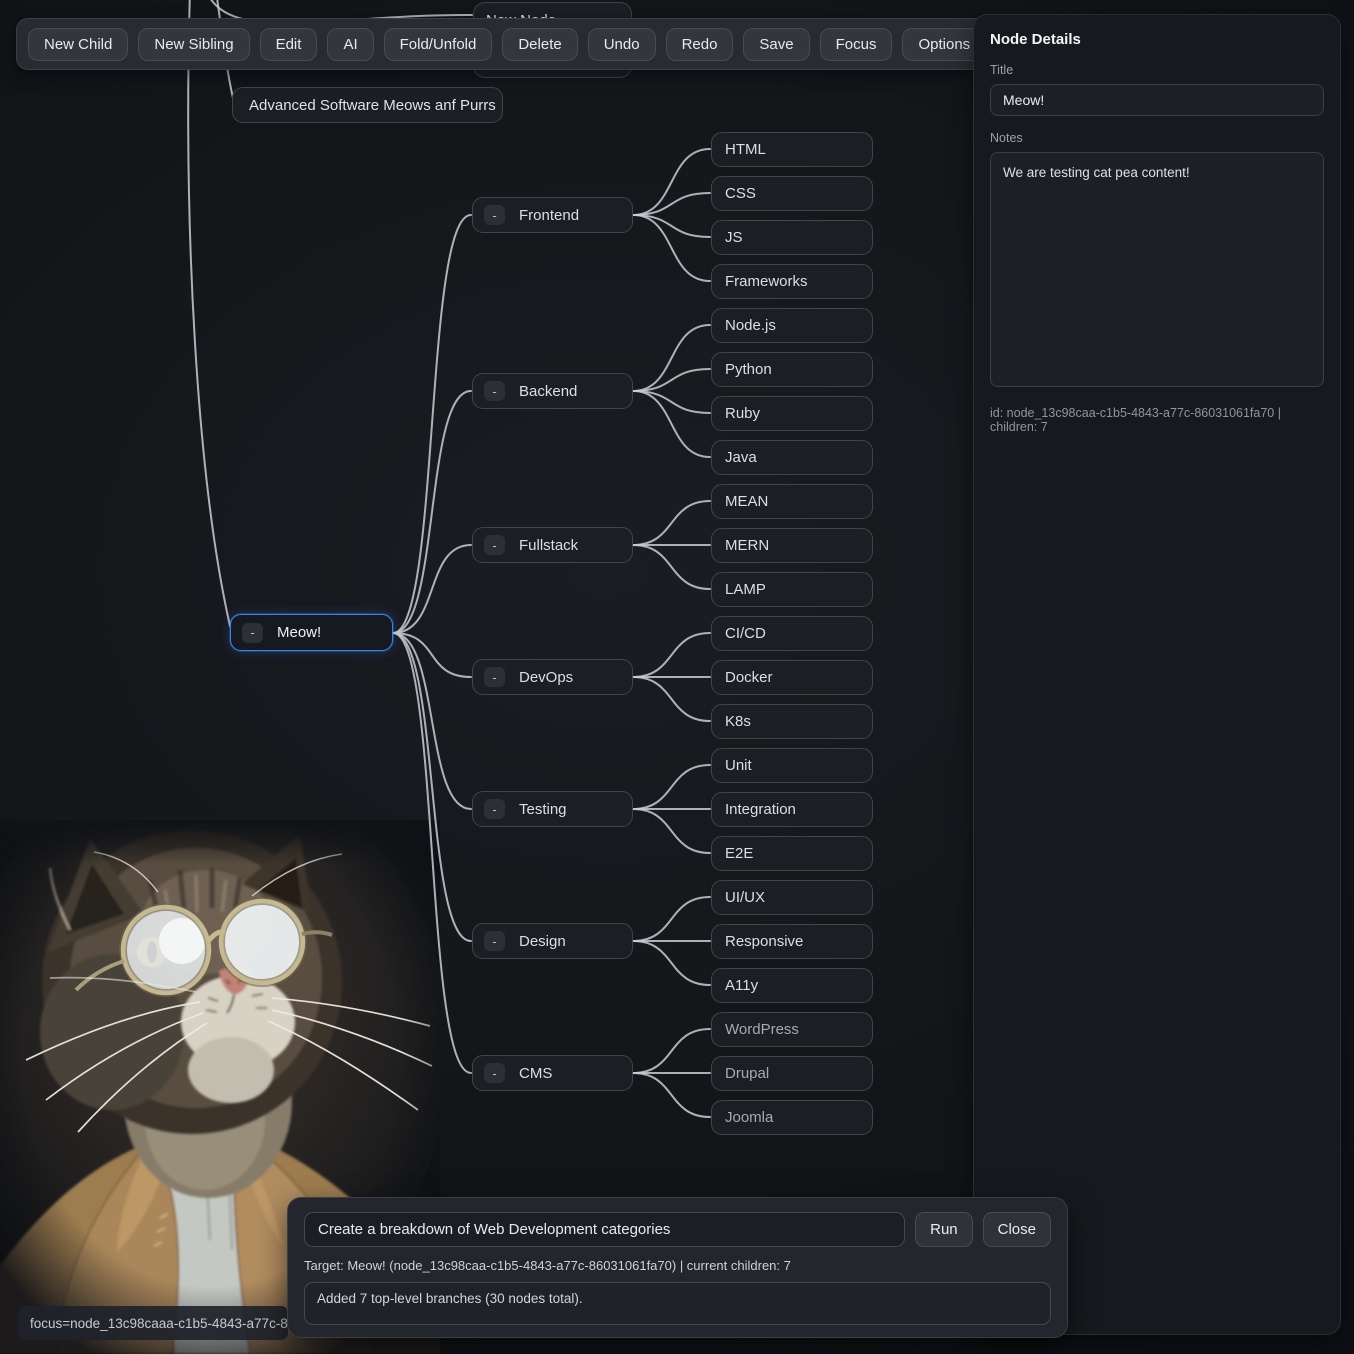 The image size is (1354, 1354). Describe the element at coordinates (742, 985) in the screenshot. I see `node-label: A11y` at that location.